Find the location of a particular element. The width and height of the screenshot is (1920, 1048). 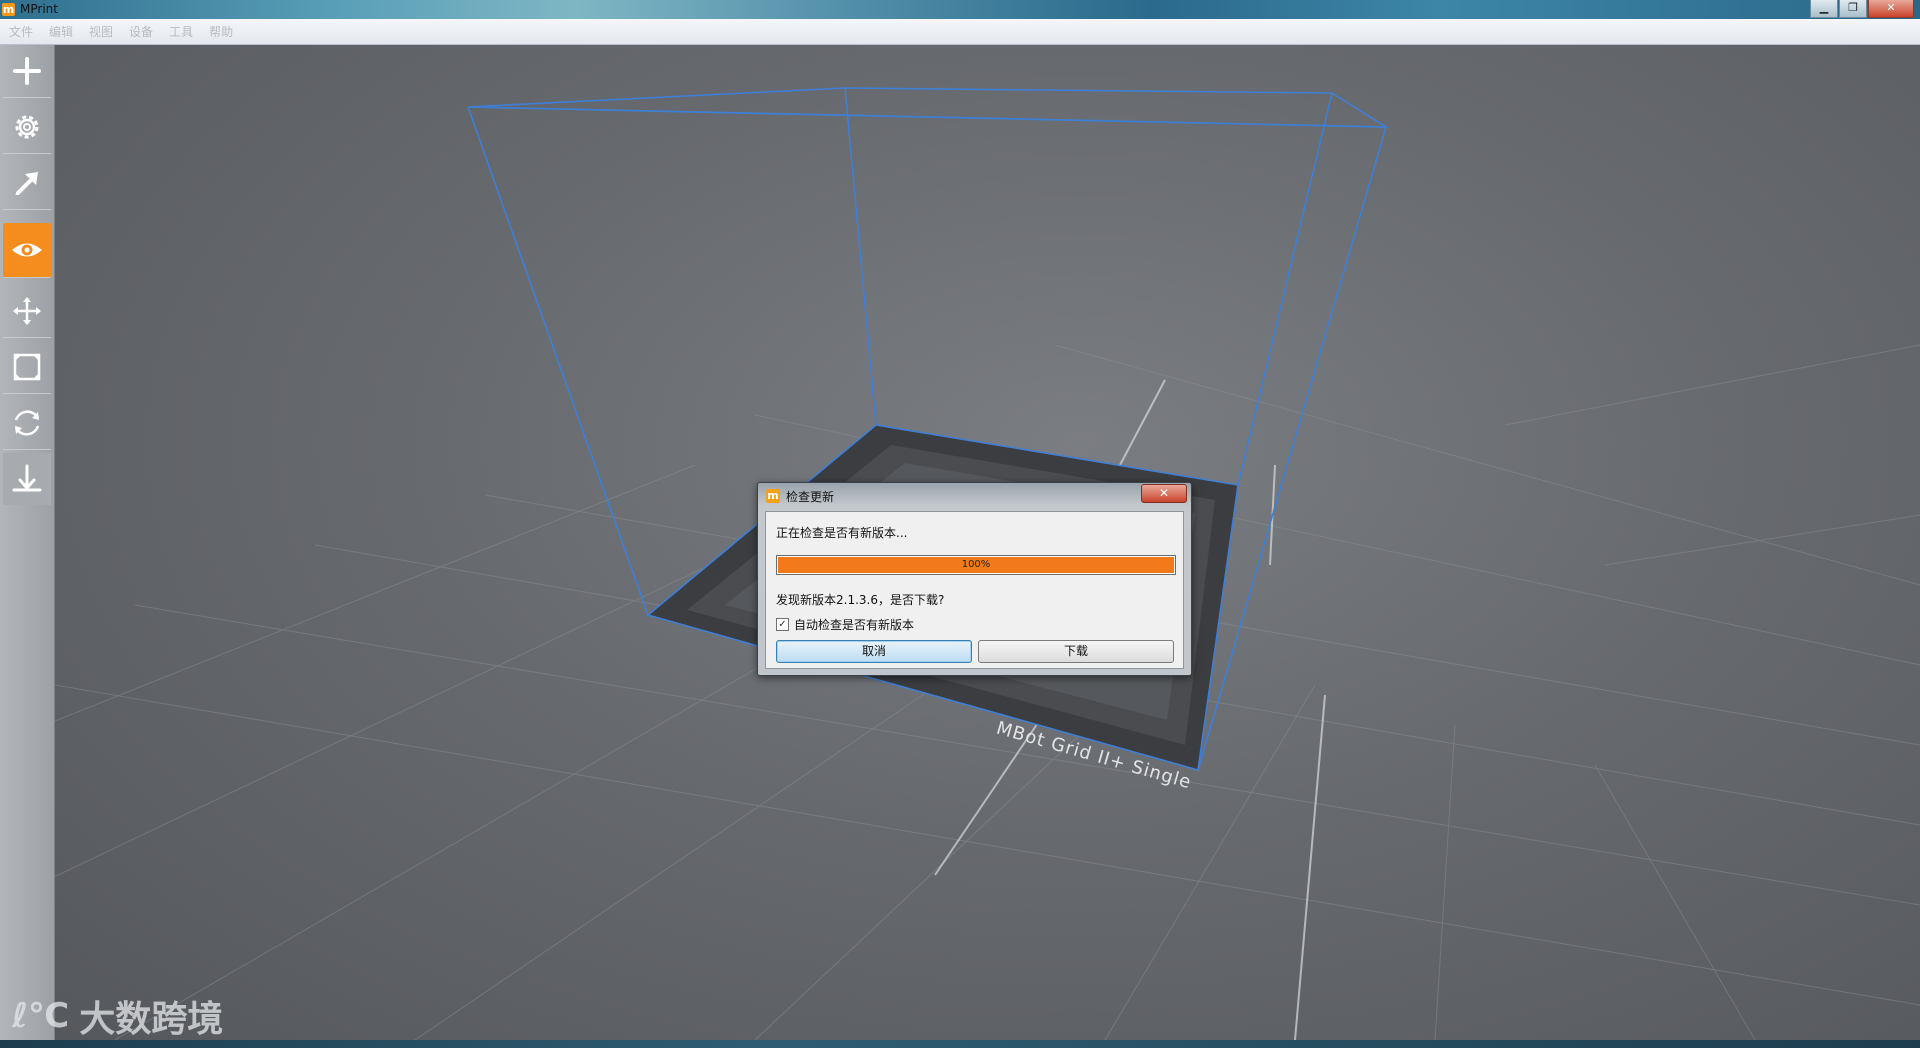

lay-flat-button is located at coordinates (27, 479).